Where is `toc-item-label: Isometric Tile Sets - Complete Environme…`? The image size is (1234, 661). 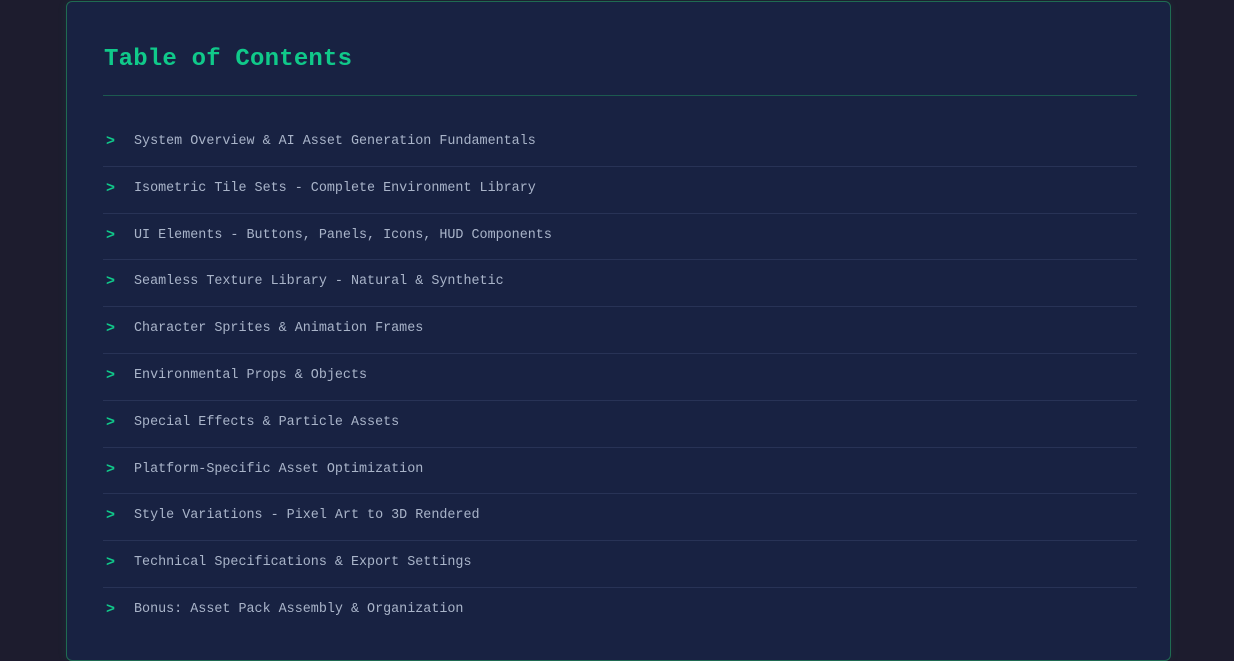
toc-item-label: Isometric Tile Sets - Complete Environme… is located at coordinates (335, 188).